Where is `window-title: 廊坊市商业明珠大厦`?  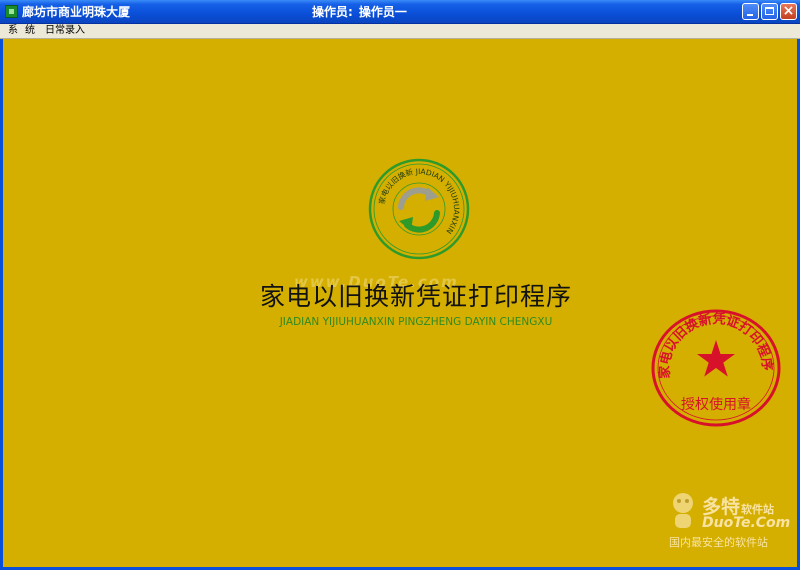
window-title: 廊坊市商业明珠大厦 is located at coordinates (76, 12).